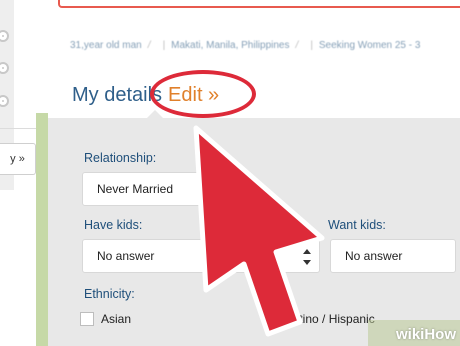 The width and height of the screenshot is (460, 346). I want to click on ethnicity-option-label: Asian, so click(116, 319).